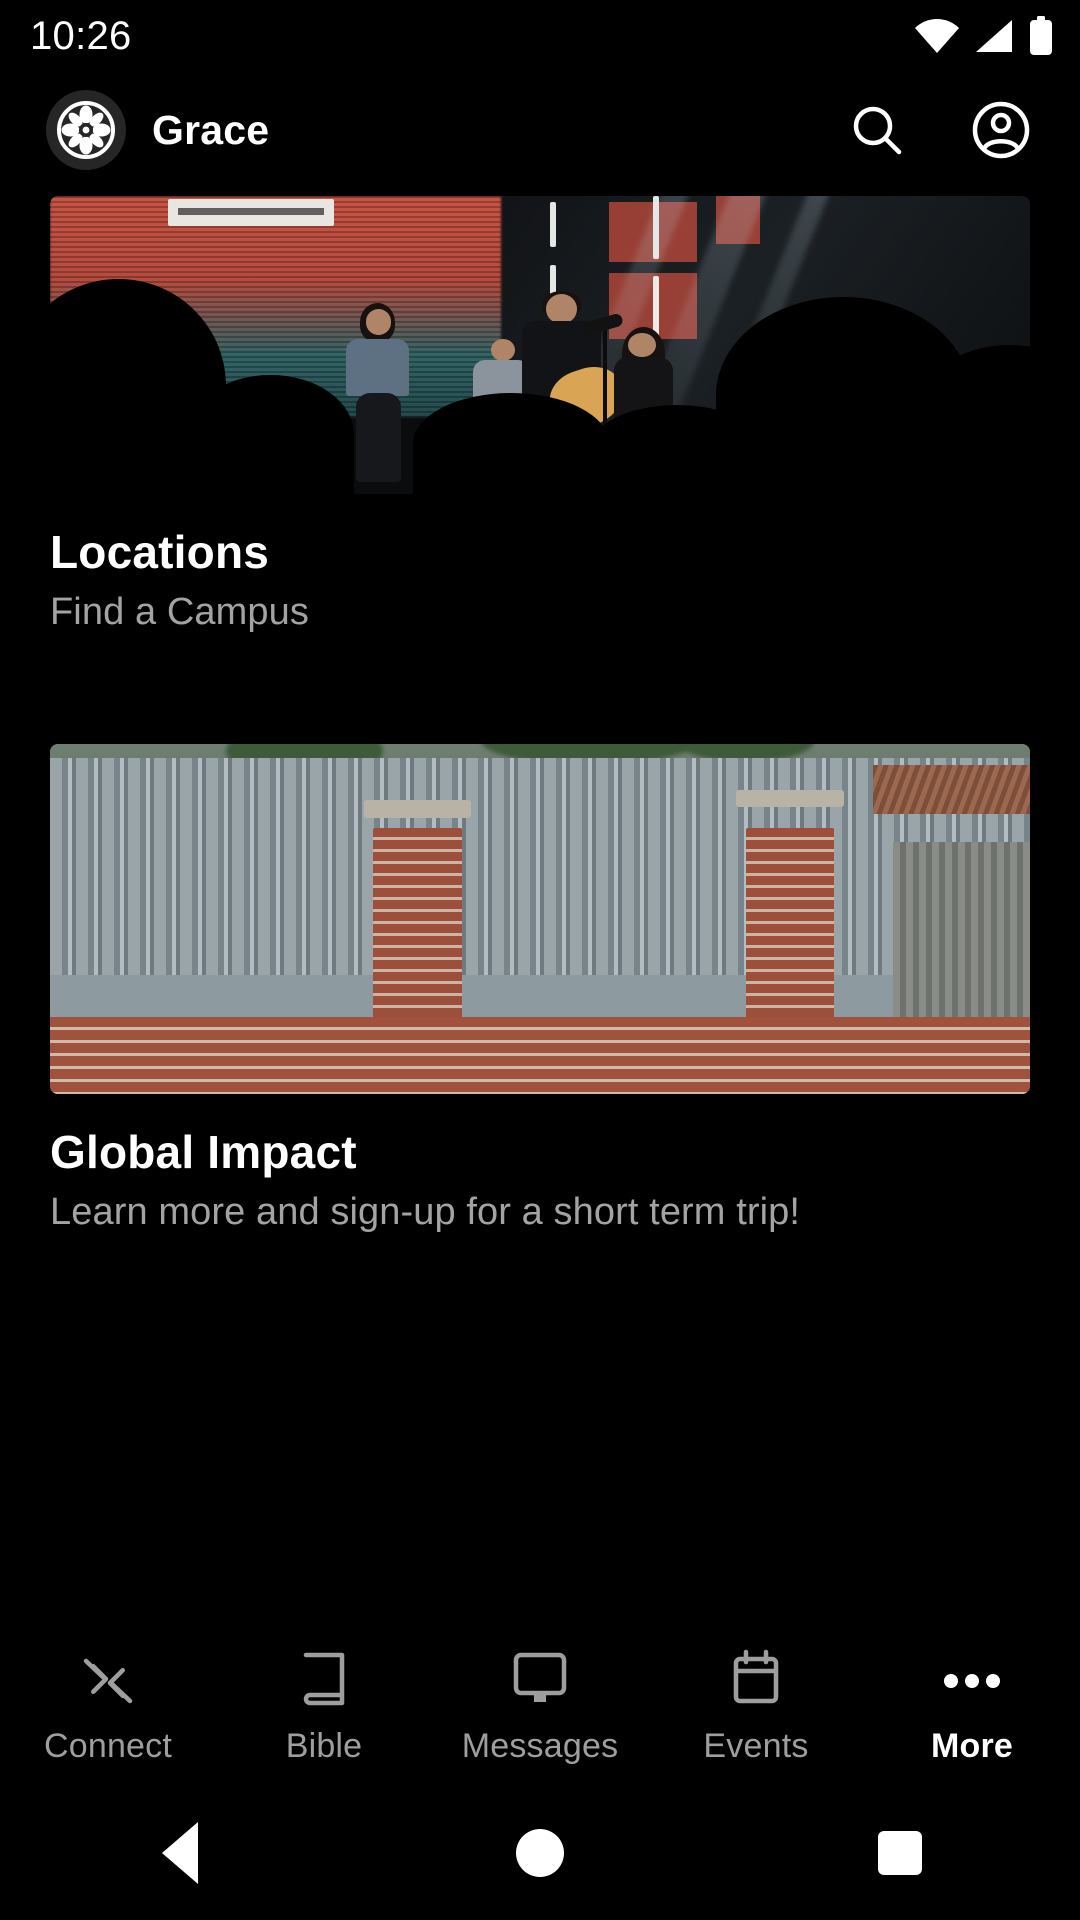 The height and width of the screenshot is (1920, 1080). I want to click on account-button, so click(1001, 130).